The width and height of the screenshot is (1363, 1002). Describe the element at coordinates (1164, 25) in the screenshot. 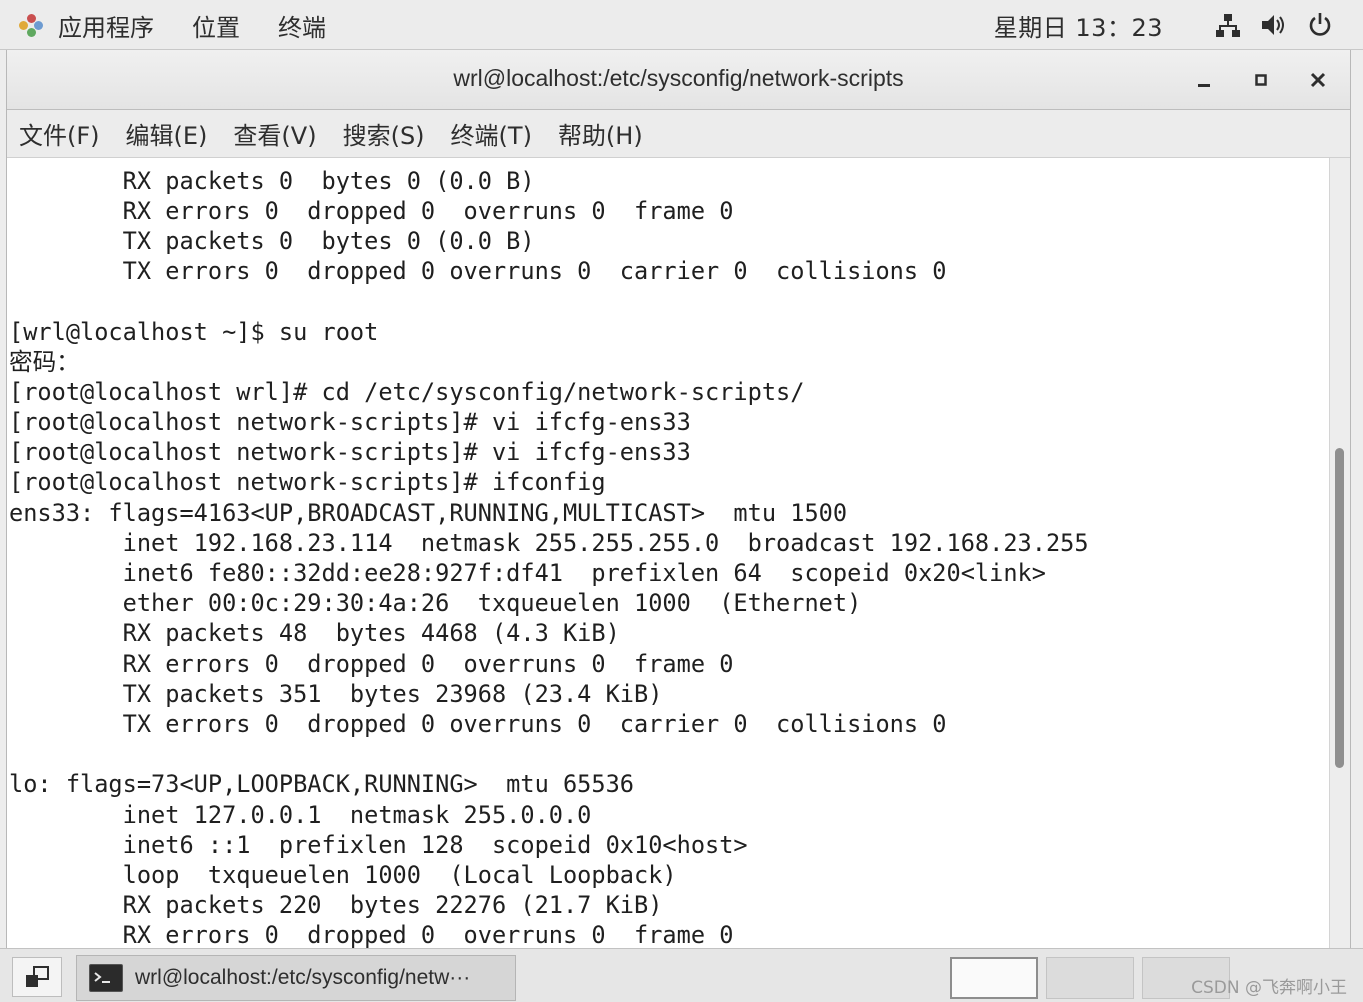

I see `top-panel-status: 星期日 13：23` at that location.